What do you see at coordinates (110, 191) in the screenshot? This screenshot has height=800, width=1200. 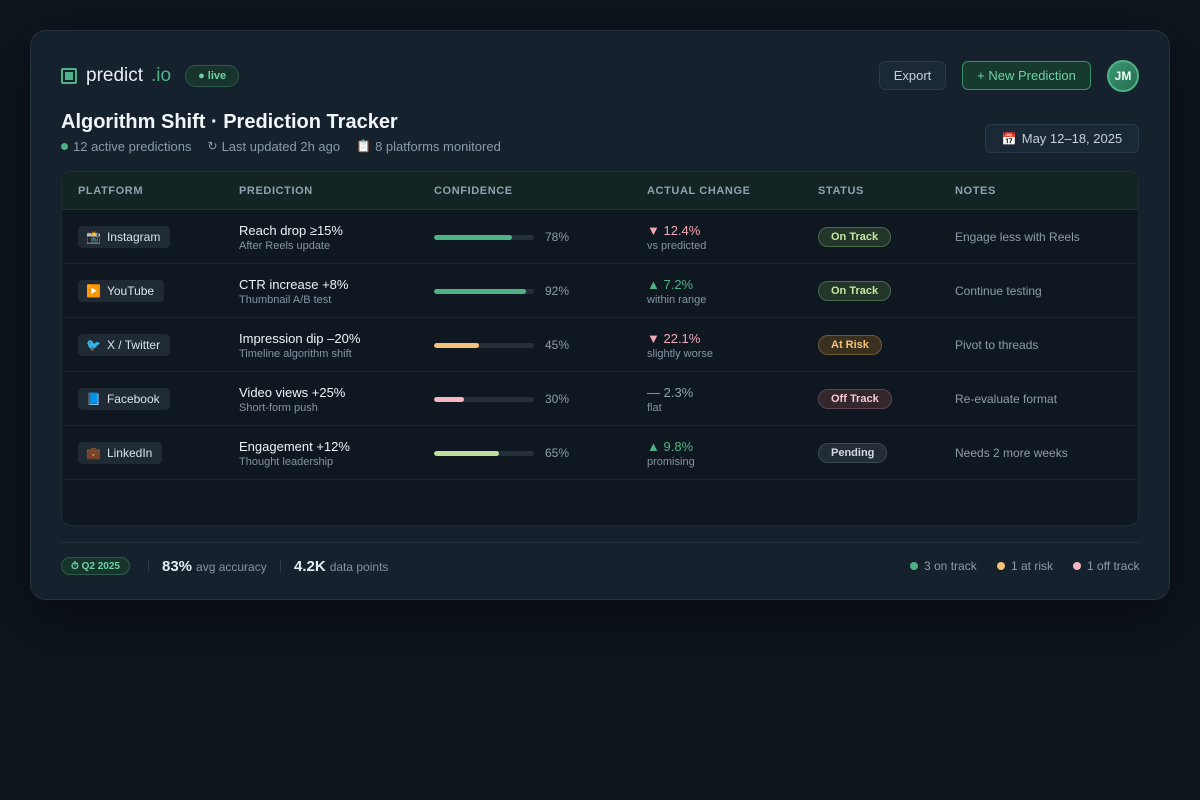 I see `column-header-platform: PLATFORM` at bounding box center [110, 191].